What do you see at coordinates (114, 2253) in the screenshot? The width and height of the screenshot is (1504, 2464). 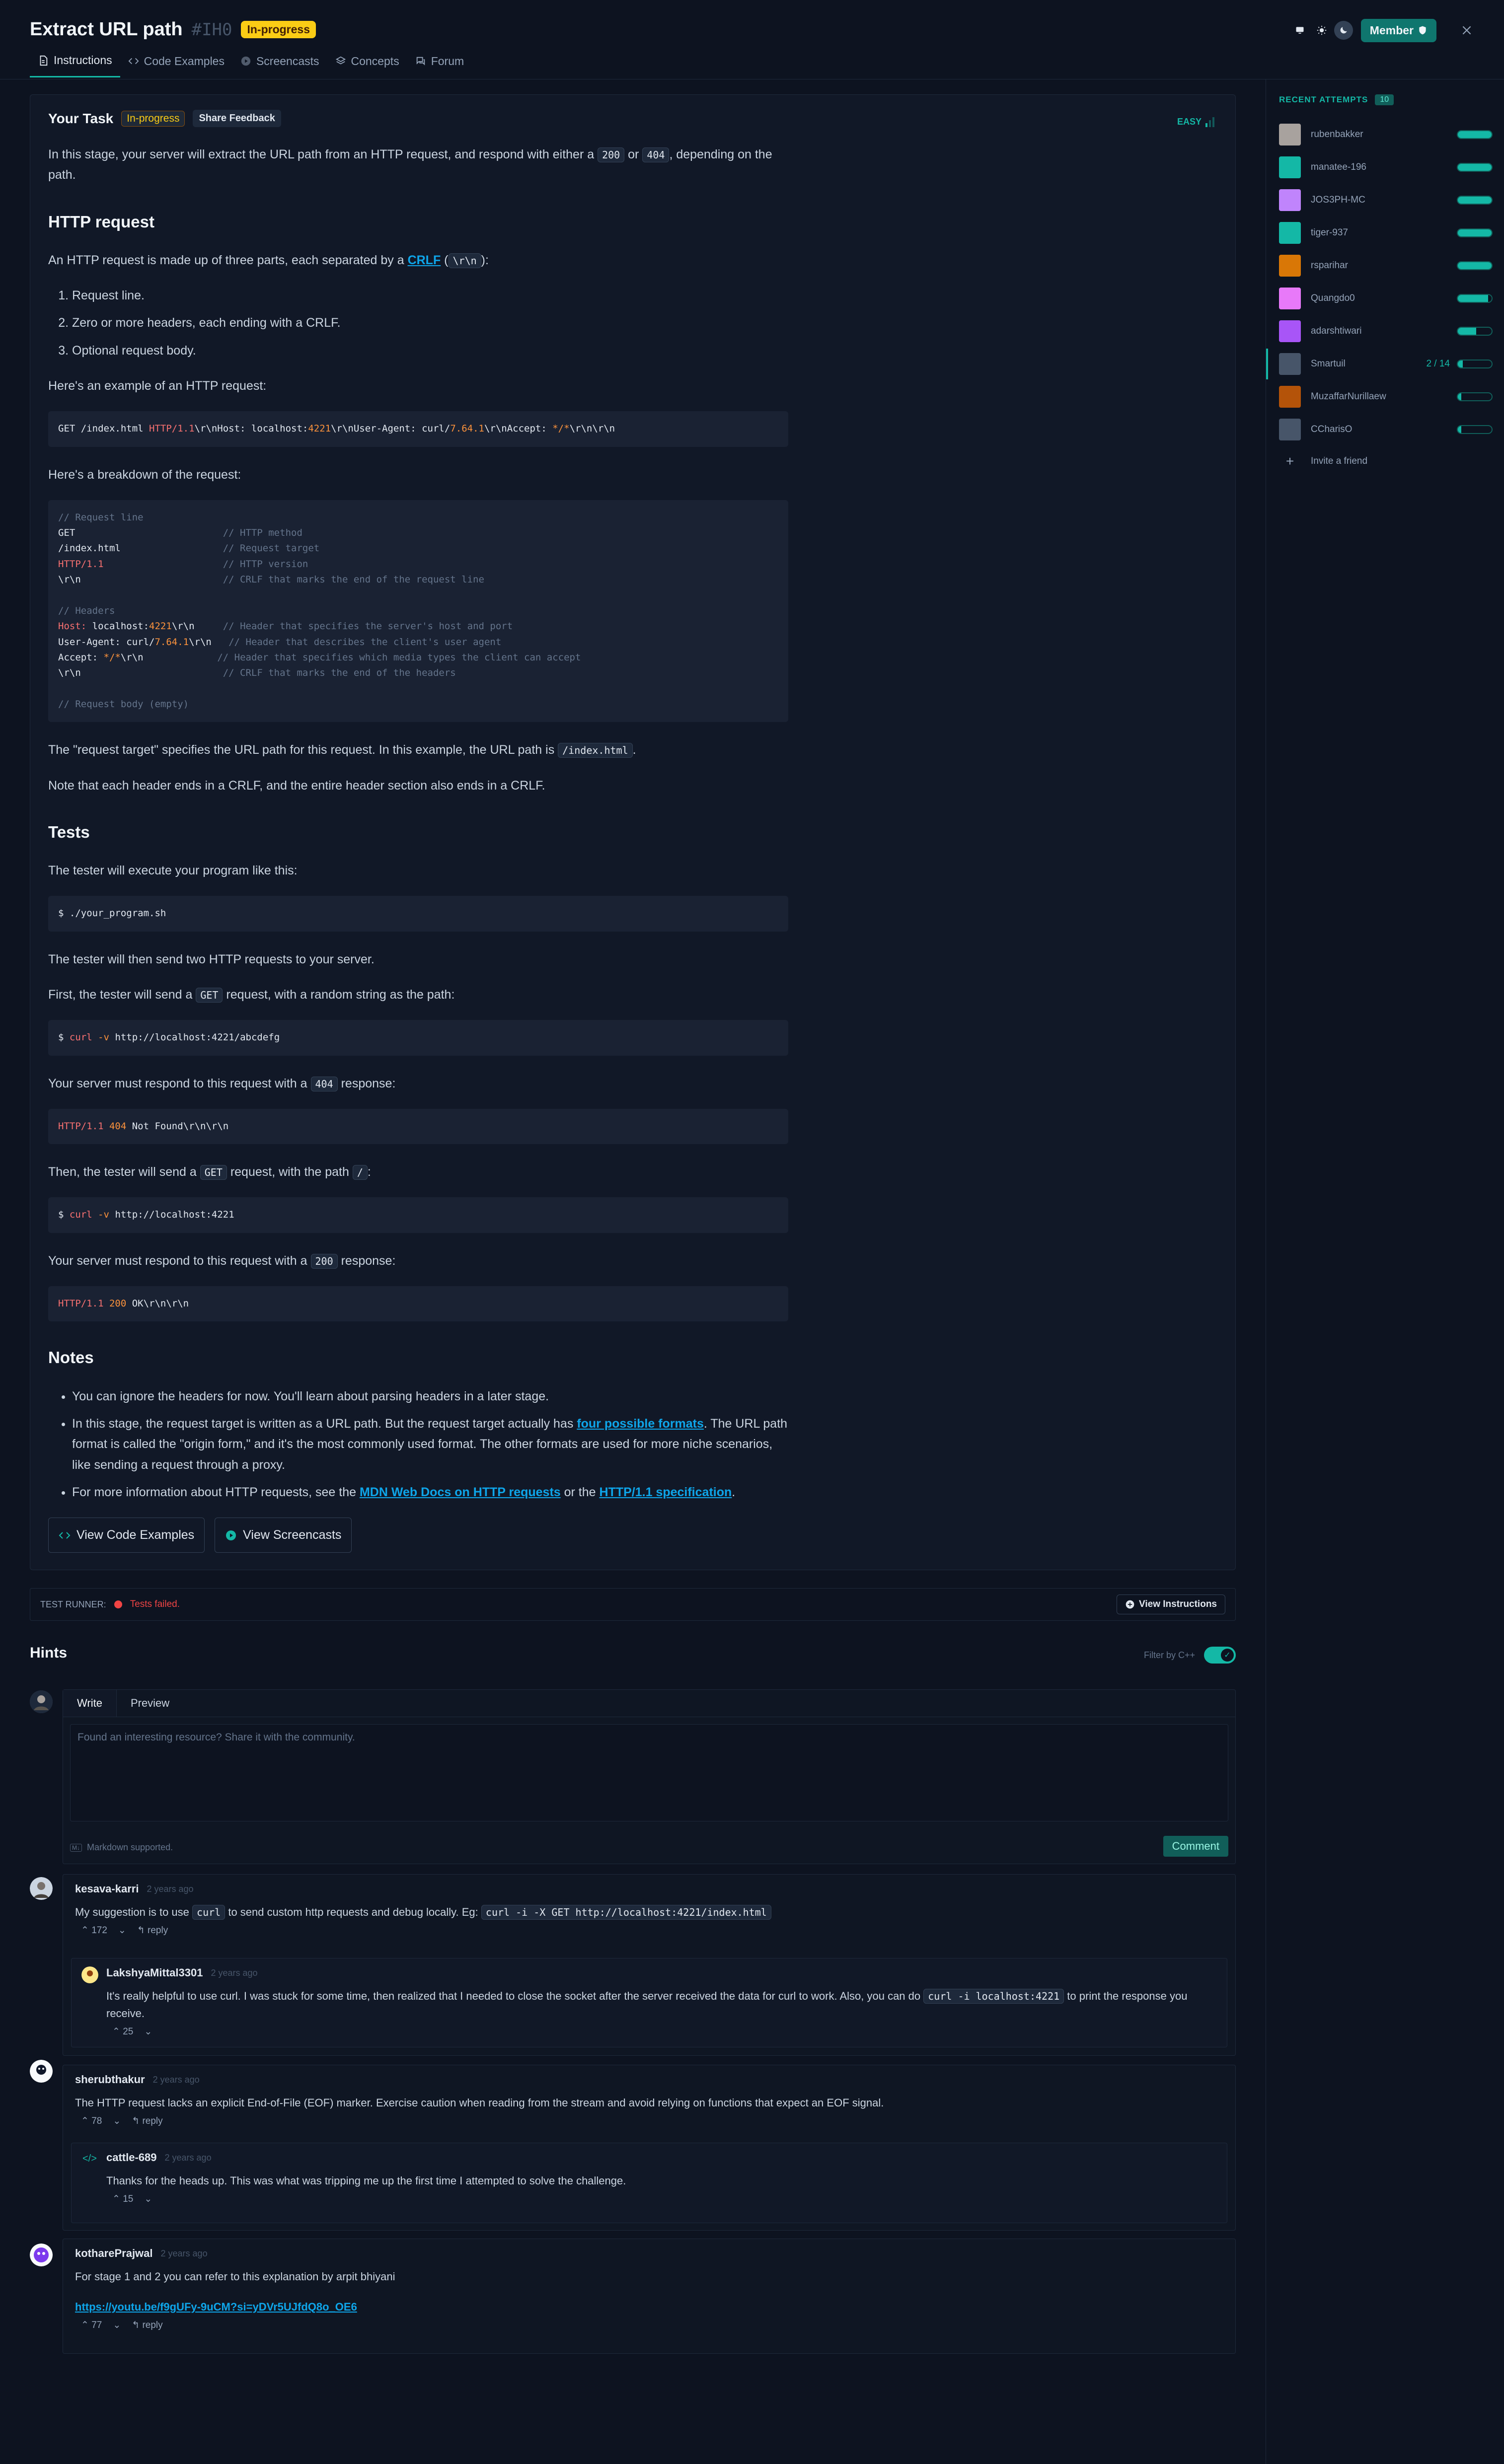 I see `comment-user: kotharePrajwal` at bounding box center [114, 2253].